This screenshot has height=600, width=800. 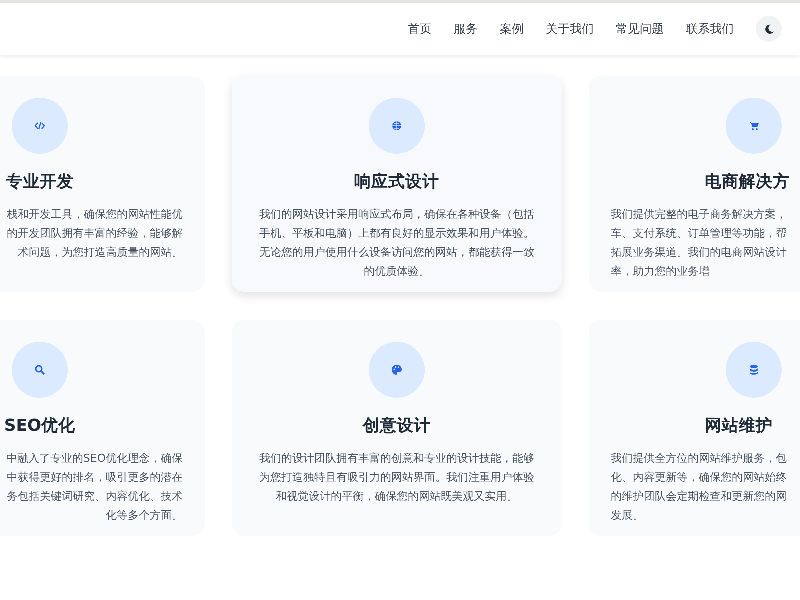 What do you see at coordinates (699, 234) in the screenshot?
I see `description-line: 车、支付系统、订单管理等功能，帮` at bounding box center [699, 234].